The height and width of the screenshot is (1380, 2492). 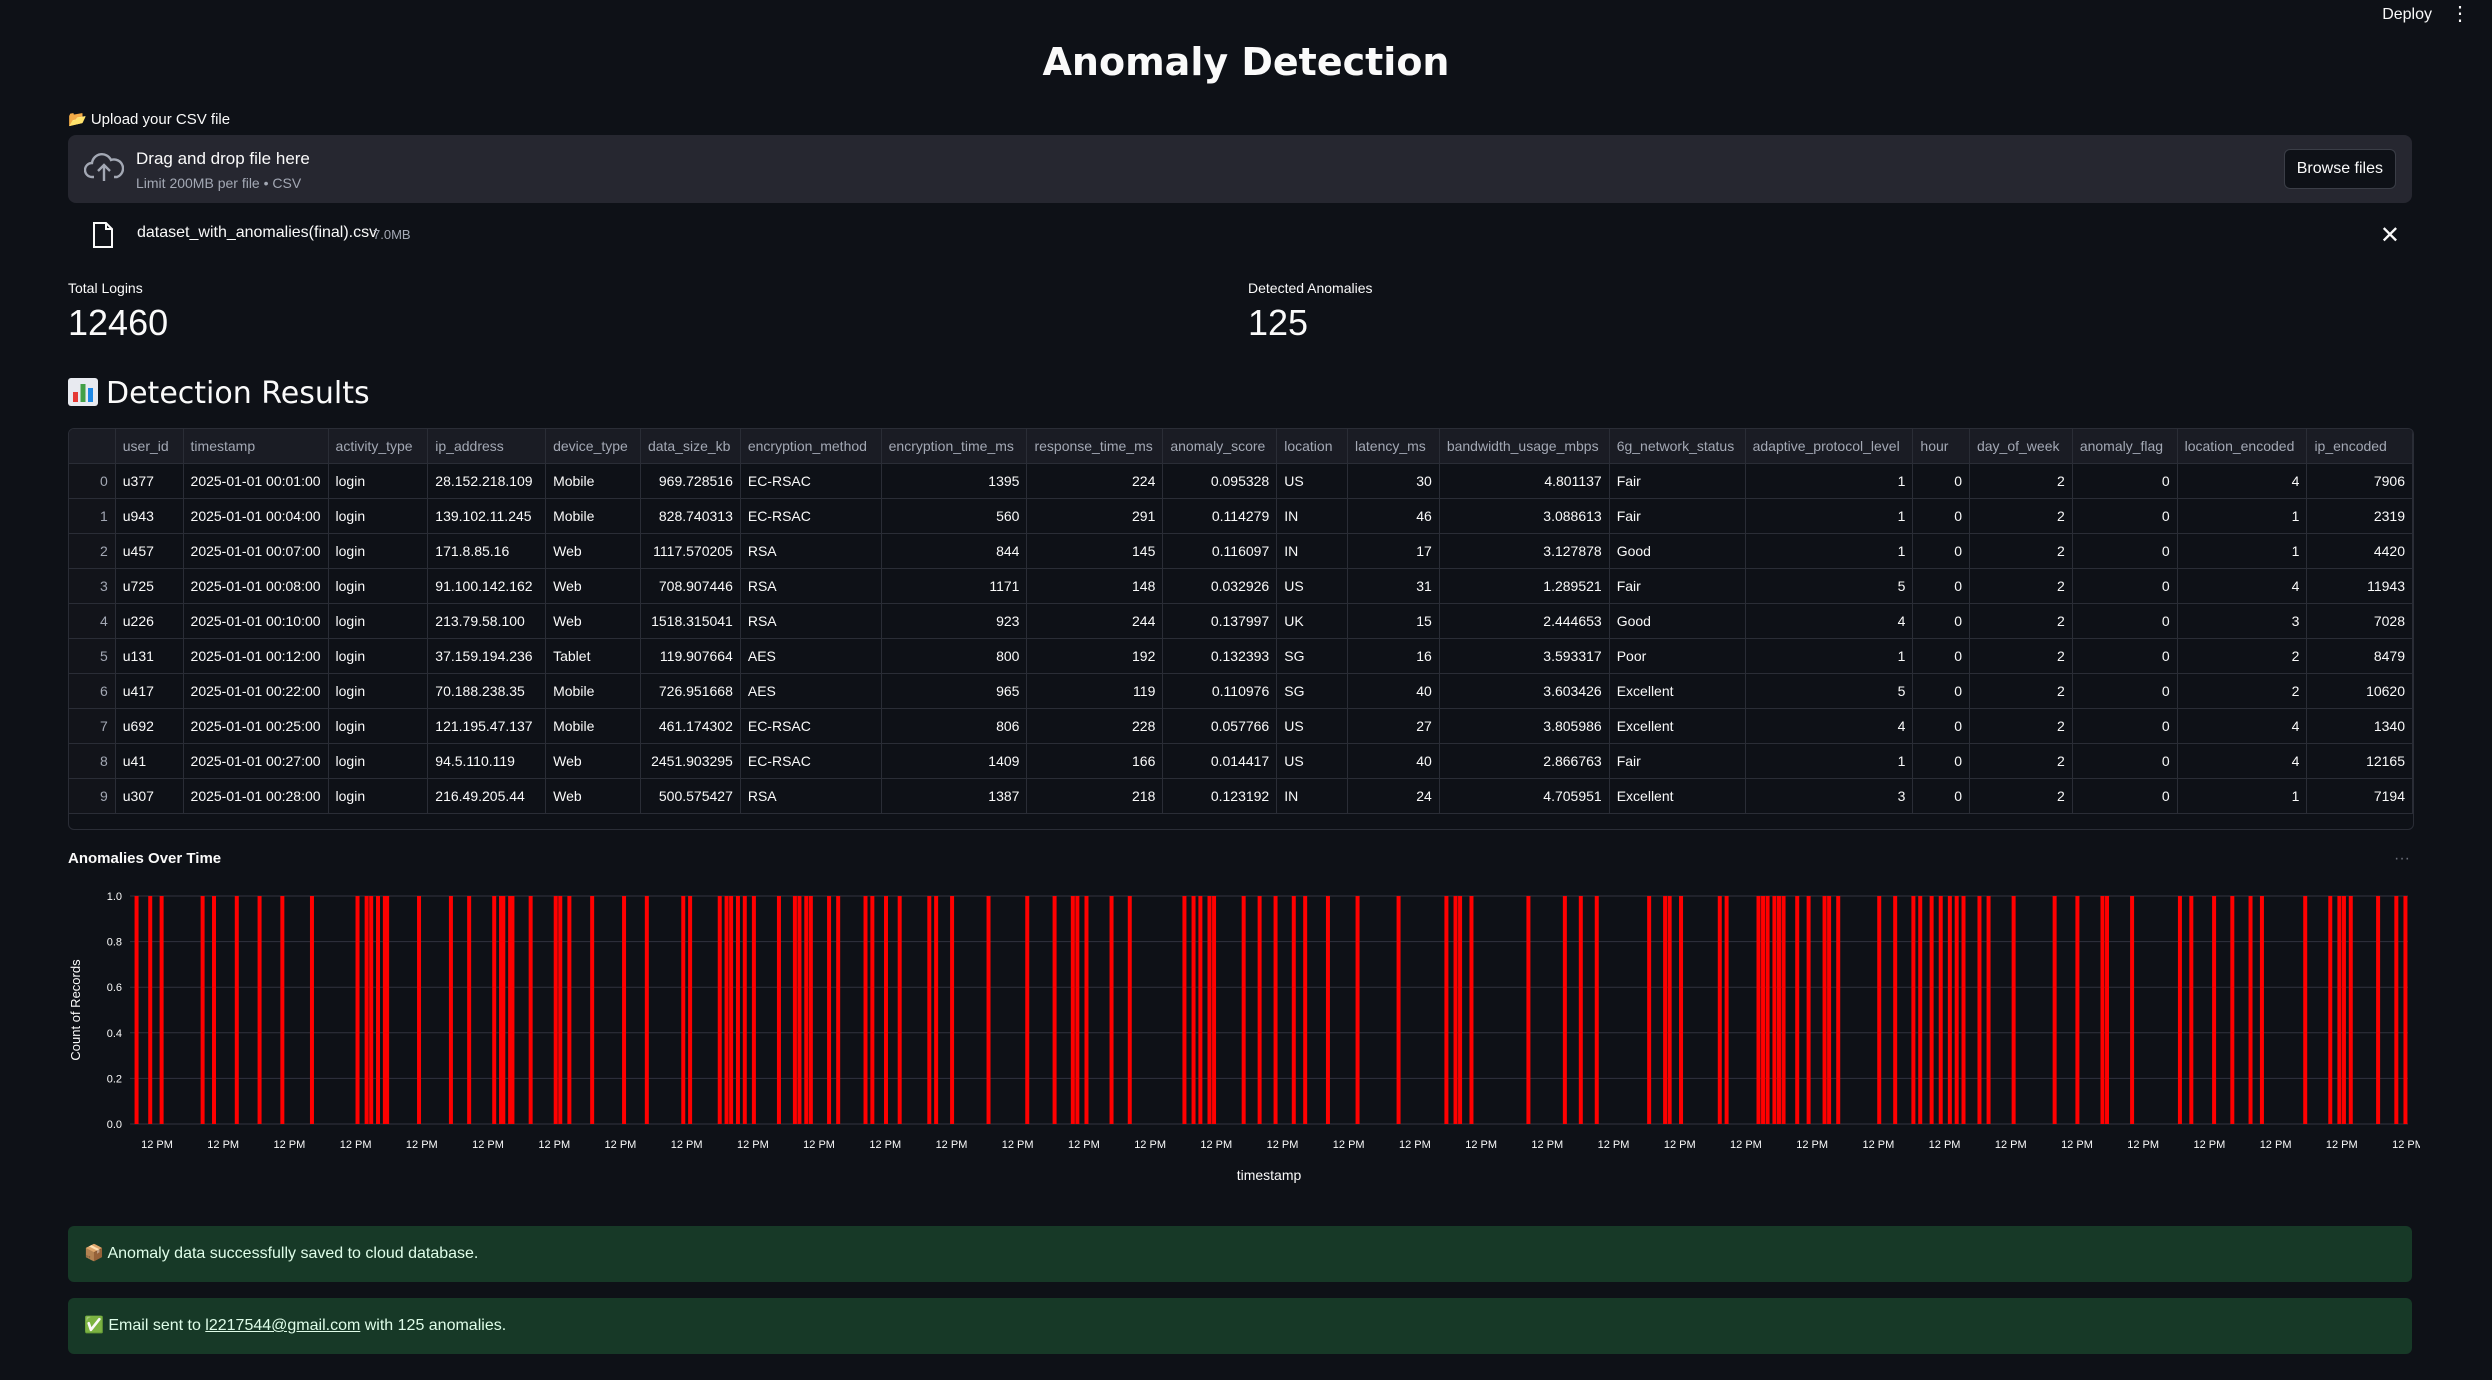 I want to click on table-cell: 0.032926, so click(x=1220, y=586).